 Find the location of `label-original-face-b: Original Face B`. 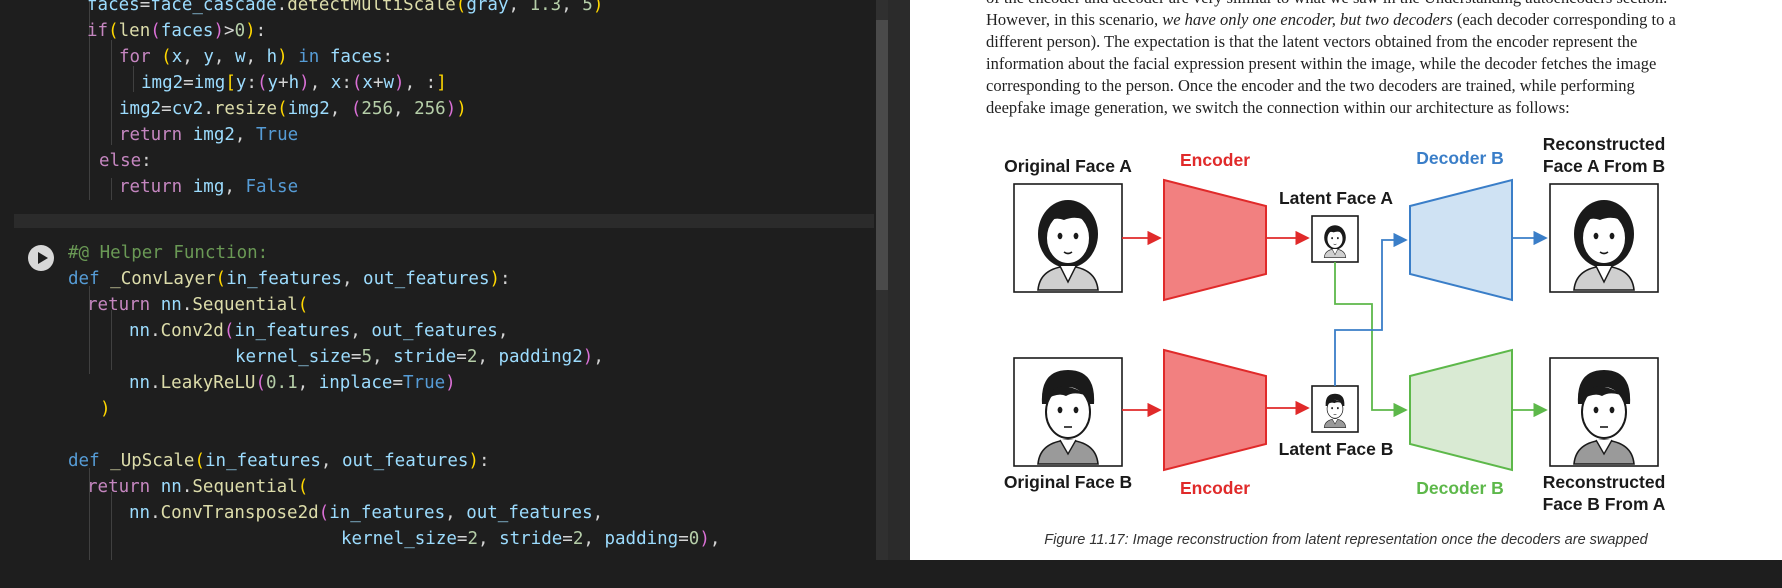

label-original-face-b: Original Face B is located at coordinates (1068, 482).